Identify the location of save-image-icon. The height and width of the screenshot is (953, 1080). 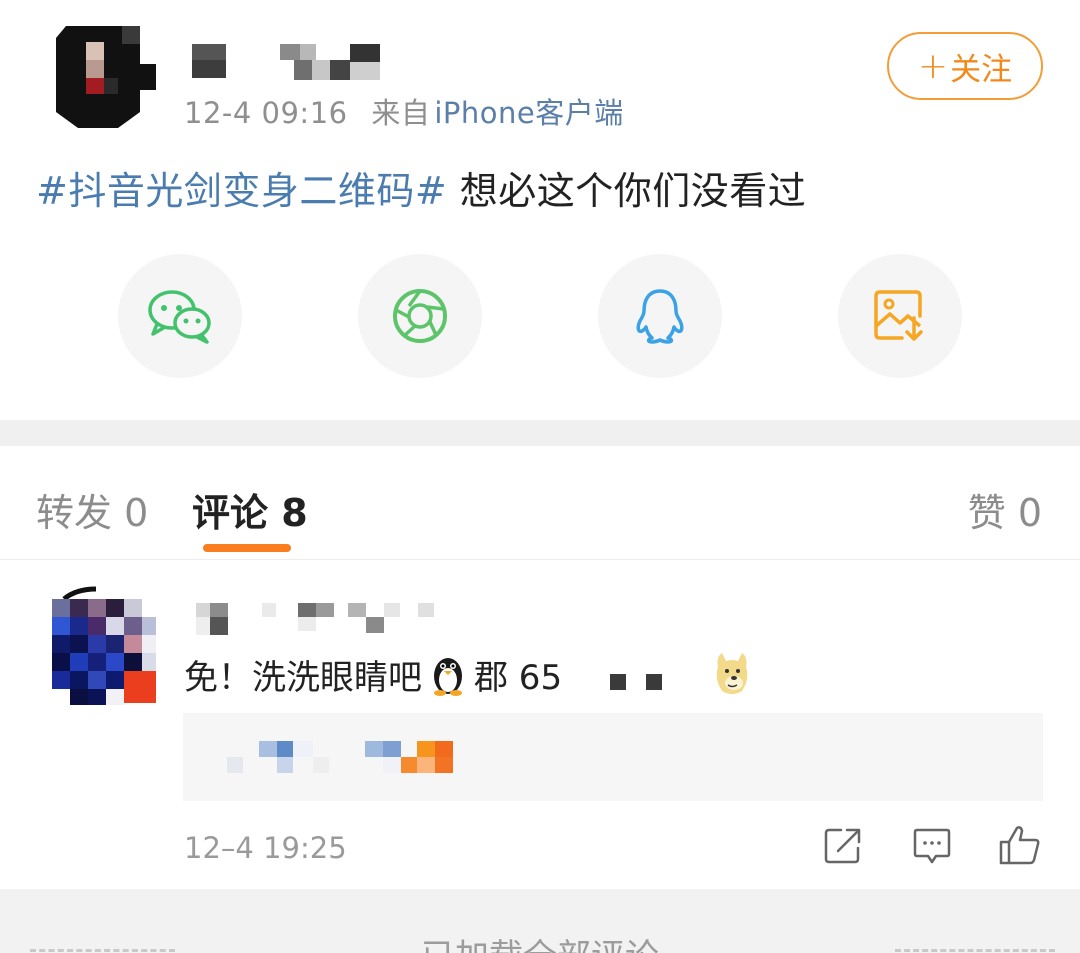
(898, 315).